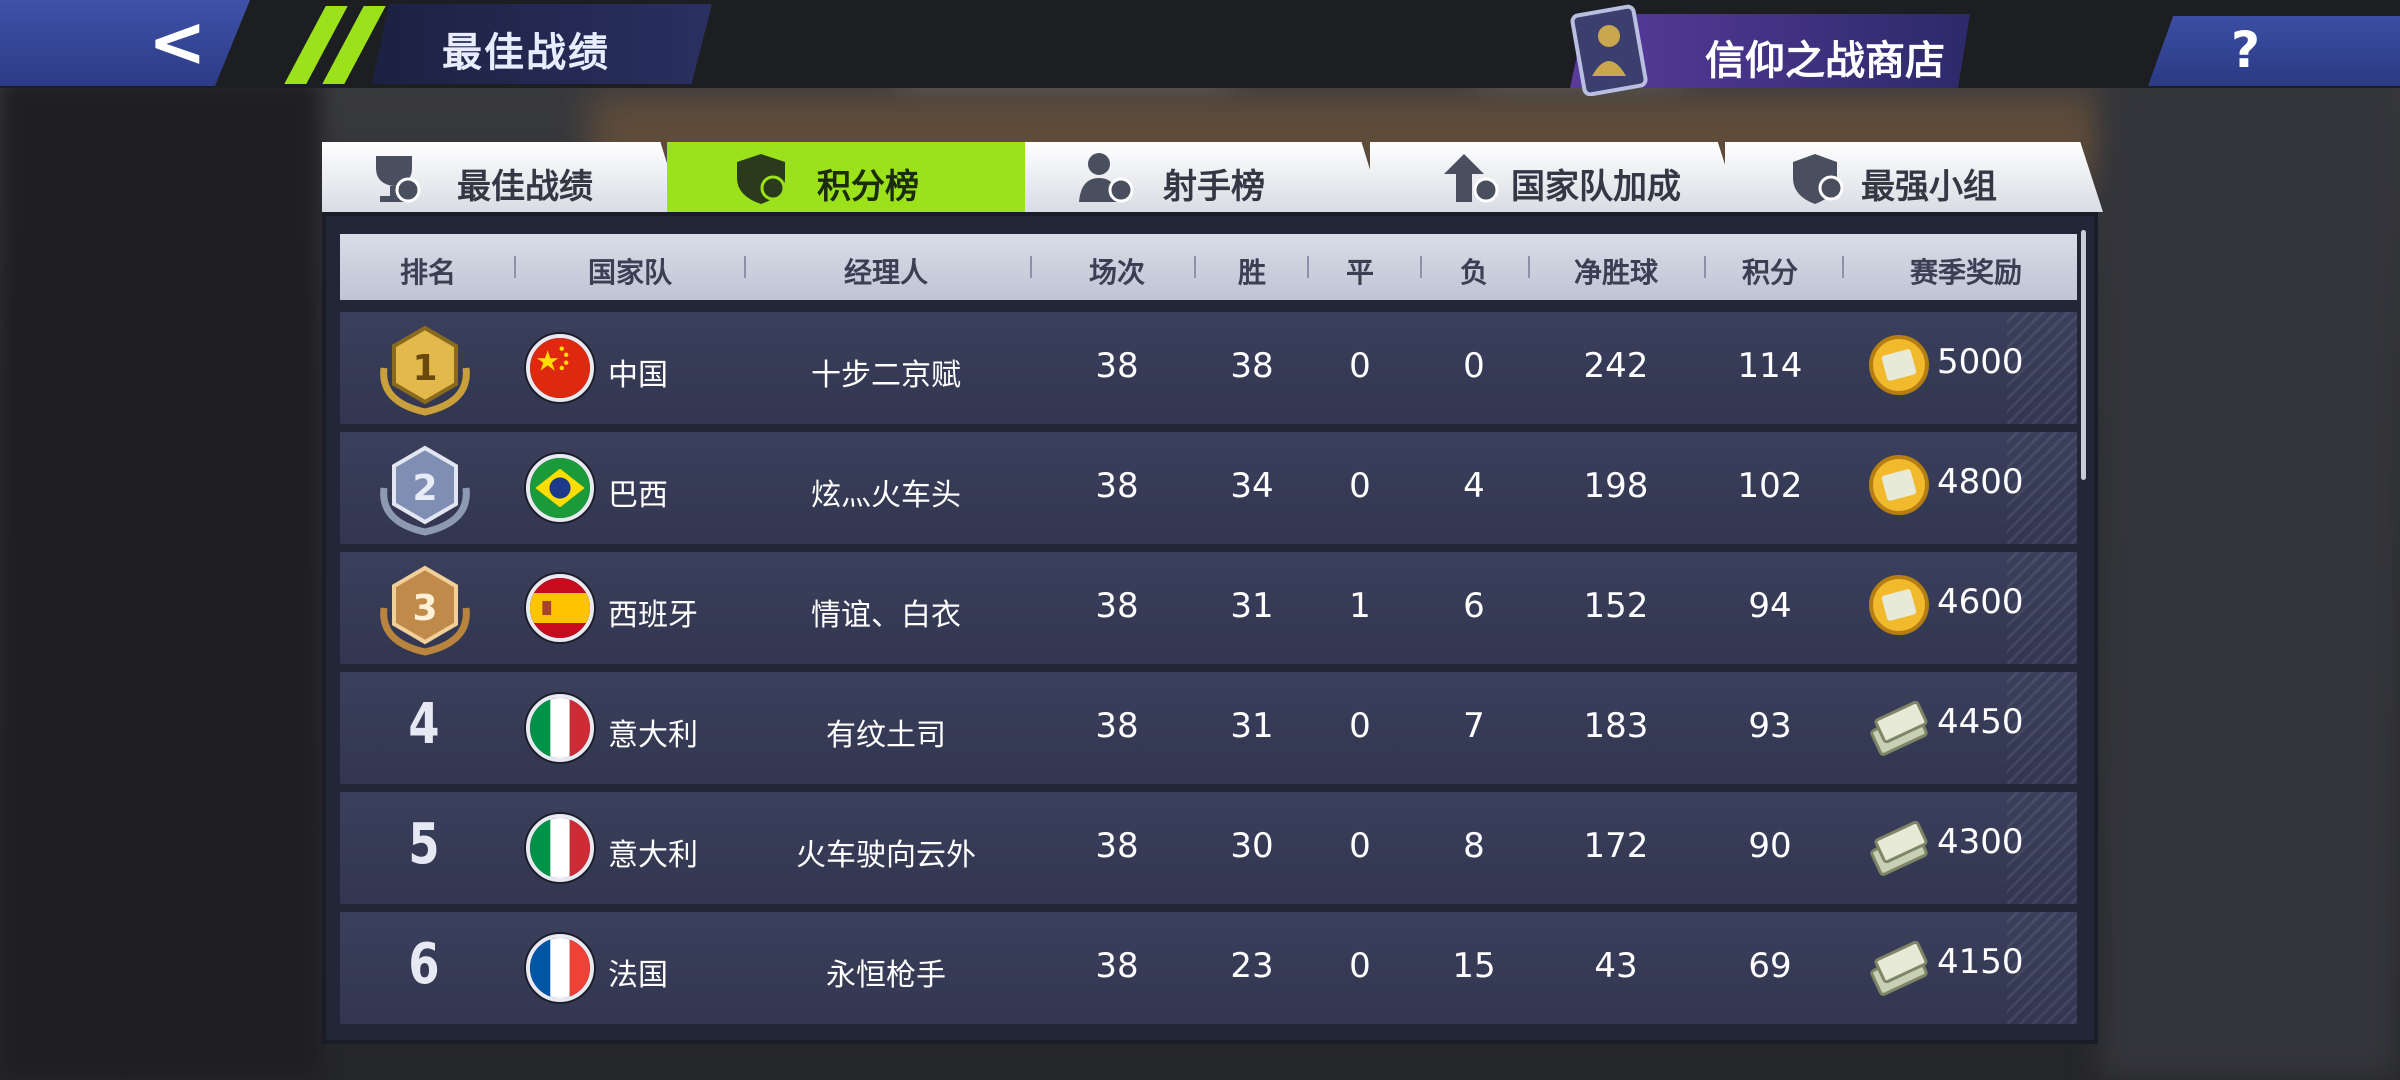  Describe the element at coordinates (1252, 366) in the screenshot. I see `wins: 38` at that location.